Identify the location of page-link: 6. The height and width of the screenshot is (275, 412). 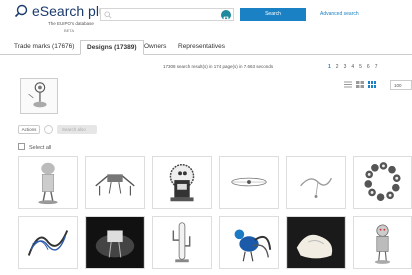
(368, 67).